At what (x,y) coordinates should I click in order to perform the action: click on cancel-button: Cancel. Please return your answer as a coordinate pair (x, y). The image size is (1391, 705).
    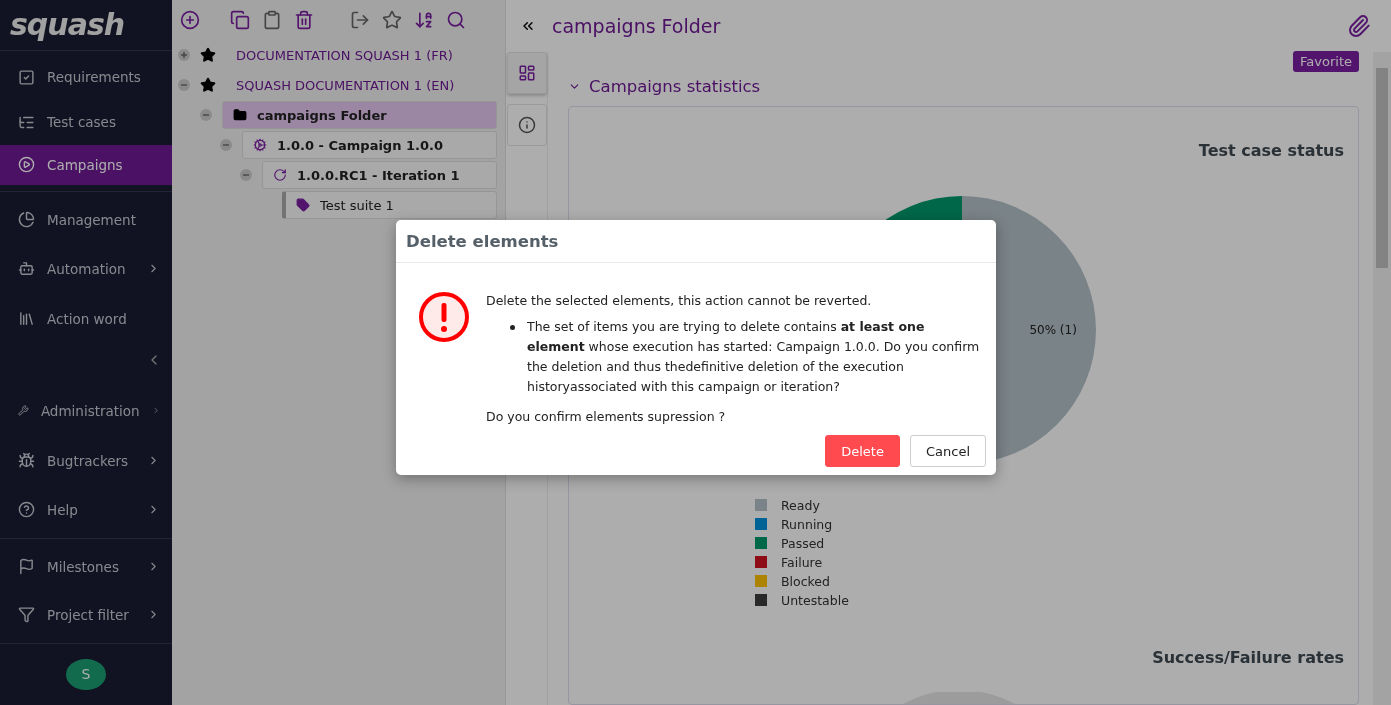
    Looking at the image, I should click on (947, 451).